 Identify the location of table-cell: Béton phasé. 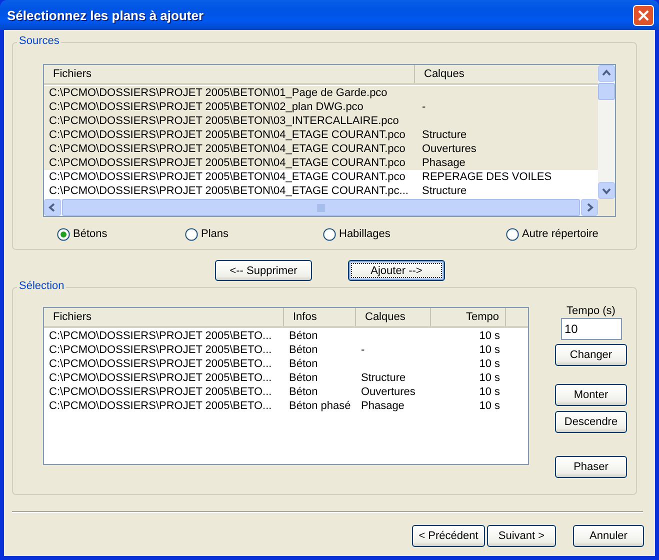
(320, 406).